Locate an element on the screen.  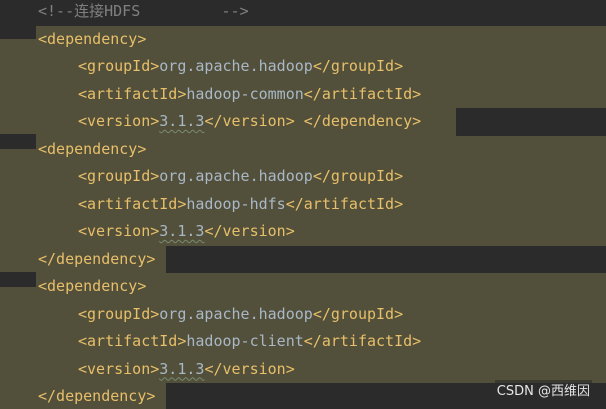
xml-text: hadoop-hdfs is located at coordinates (236, 203).